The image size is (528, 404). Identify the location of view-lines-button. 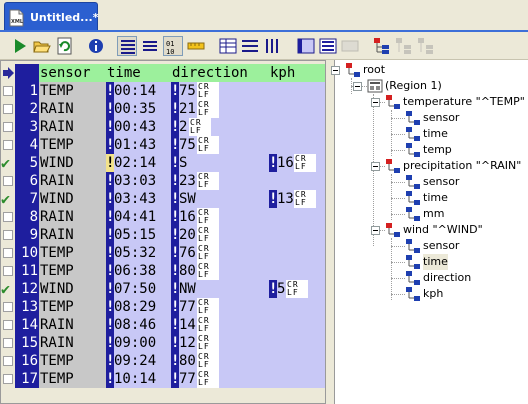
(150, 46).